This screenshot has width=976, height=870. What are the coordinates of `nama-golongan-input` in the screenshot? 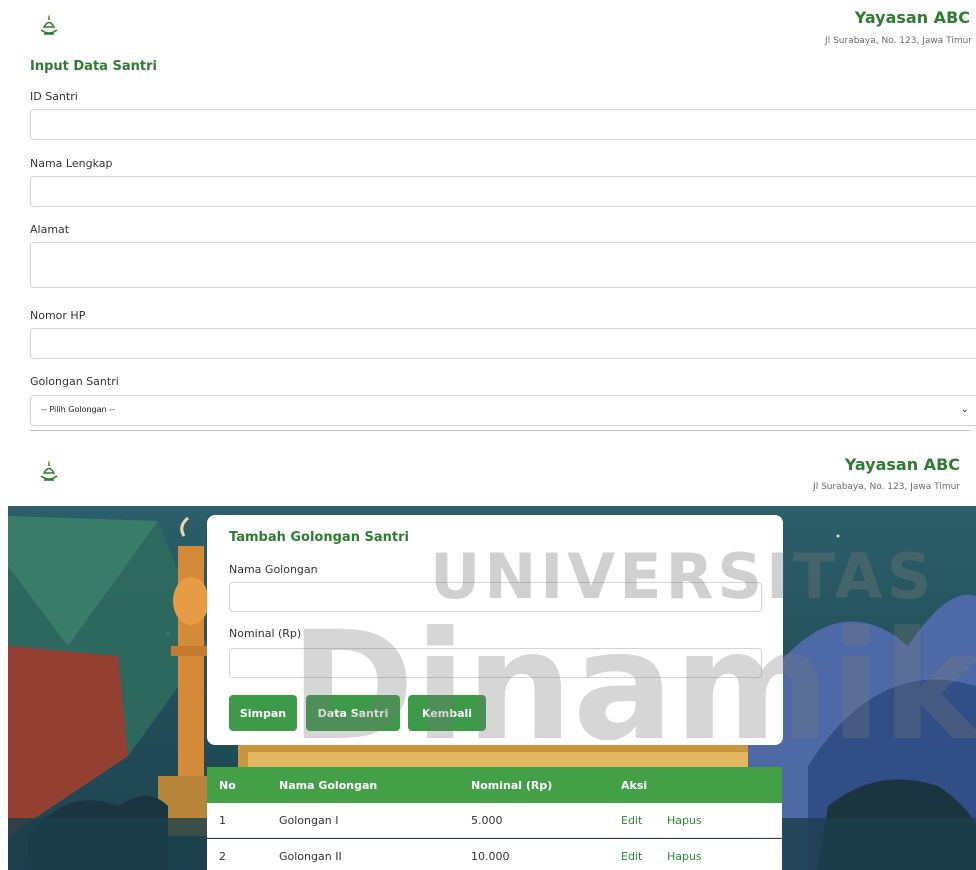 It's located at (495, 597).